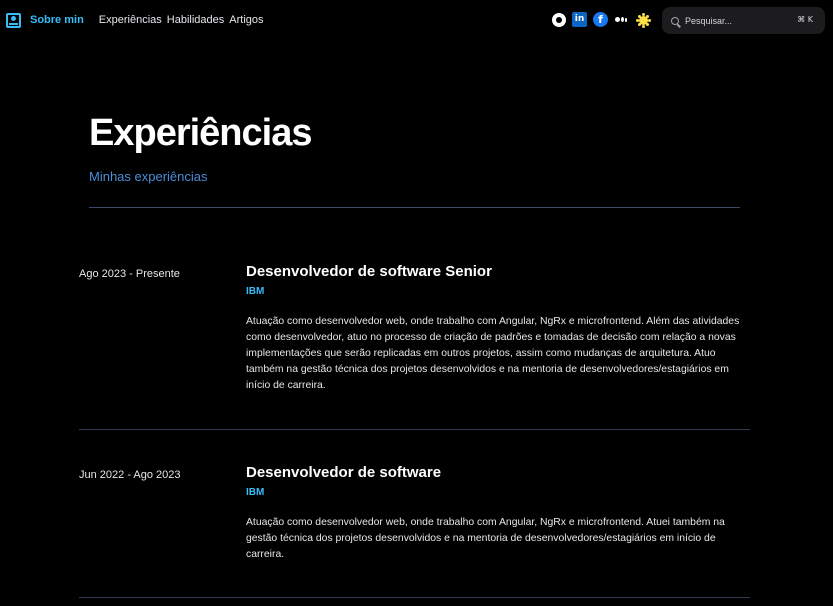 This screenshot has width=833, height=606. Describe the element at coordinates (130, 20) in the screenshot. I see `nav-item-experiencias: Experiências` at that location.